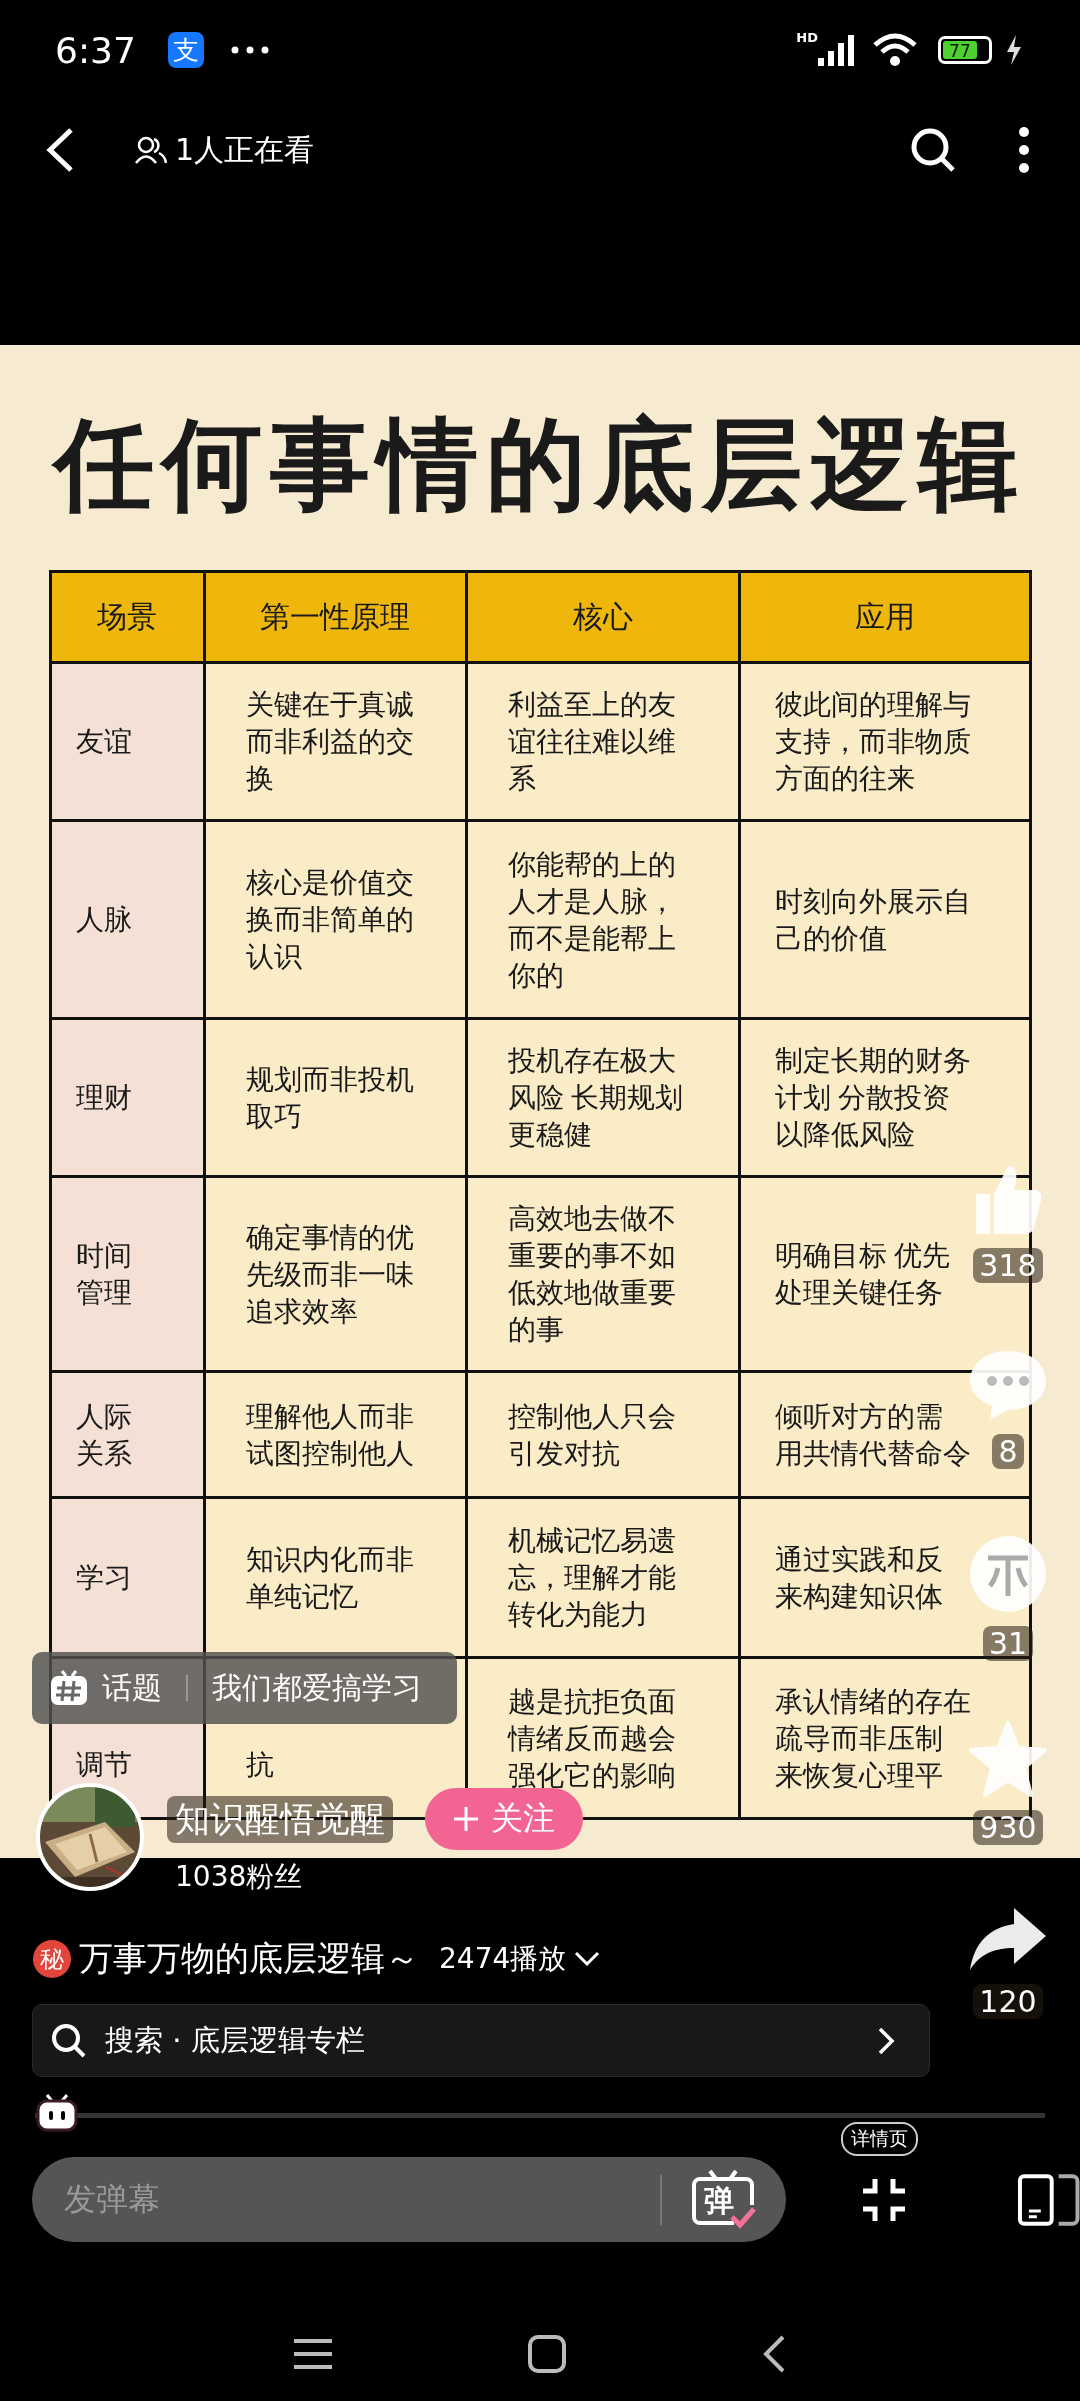  What do you see at coordinates (1008, 1643) in the screenshot?
I see `action-count: 31` at bounding box center [1008, 1643].